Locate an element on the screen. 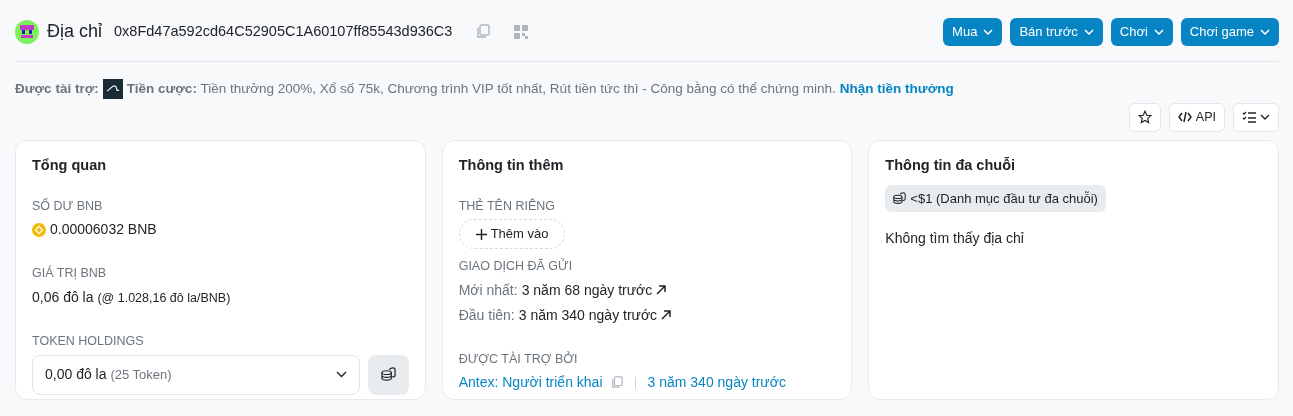 The width and height of the screenshot is (1293, 416). star-icon is located at coordinates (1144, 117).